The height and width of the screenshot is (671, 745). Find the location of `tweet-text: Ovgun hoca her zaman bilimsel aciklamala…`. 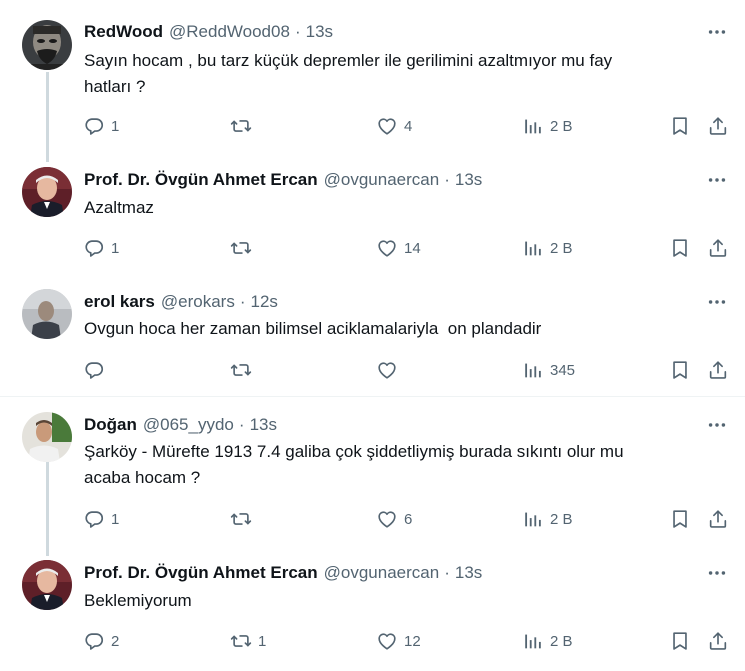

tweet-text: Ovgun hoca her zaman bilimsel aciklamala… is located at coordinates (313, 328).